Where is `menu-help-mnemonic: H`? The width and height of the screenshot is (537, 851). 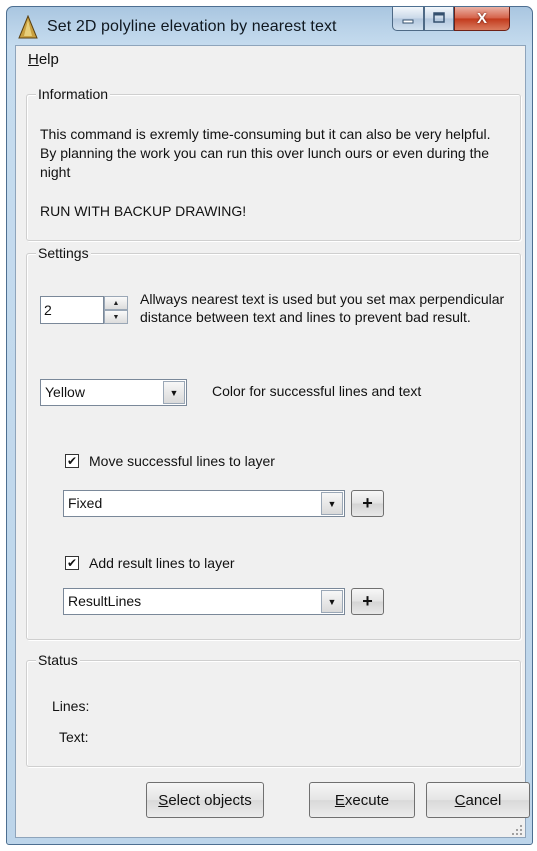
menu-help-mnemonic: H is located at coordinates (33, 59).